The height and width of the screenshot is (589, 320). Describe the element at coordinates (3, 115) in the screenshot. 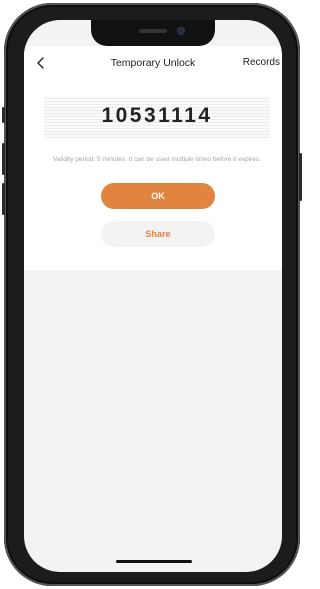

I see `mute-switch` at that location.